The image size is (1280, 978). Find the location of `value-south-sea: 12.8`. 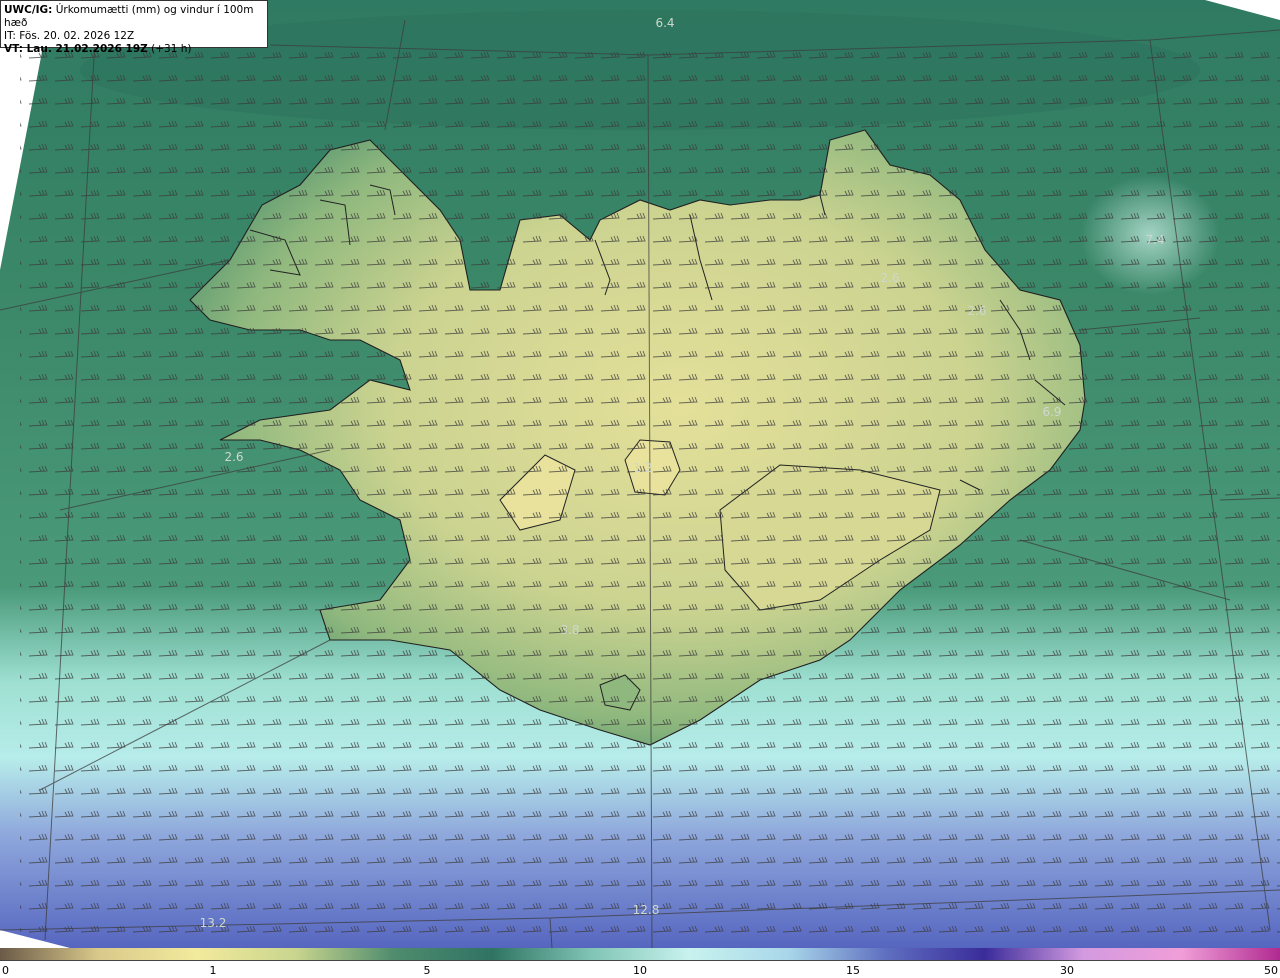

value-south-sea: 12.8 is located at coordinates (646, 910).